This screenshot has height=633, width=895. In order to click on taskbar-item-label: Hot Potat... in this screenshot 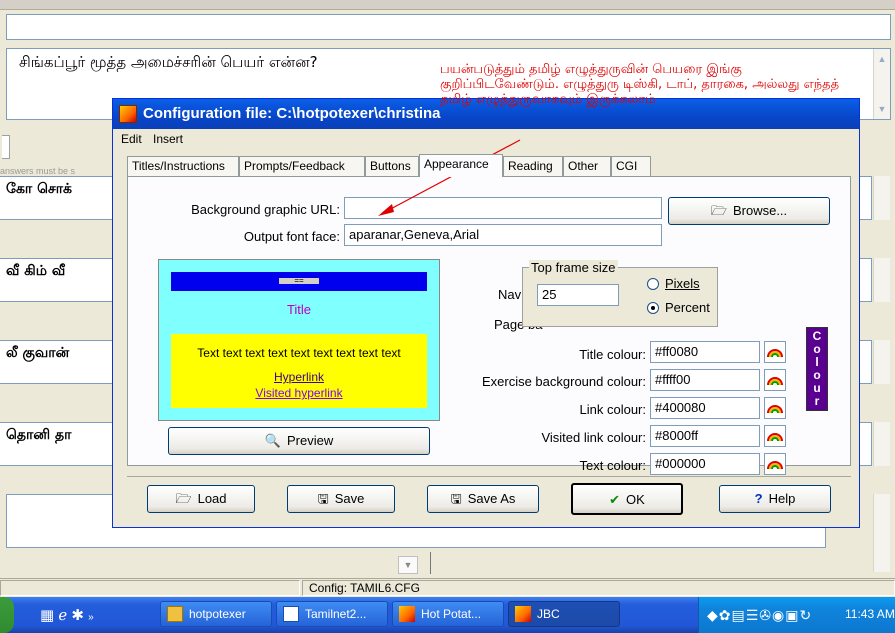, I will do `click(451, 614)`.